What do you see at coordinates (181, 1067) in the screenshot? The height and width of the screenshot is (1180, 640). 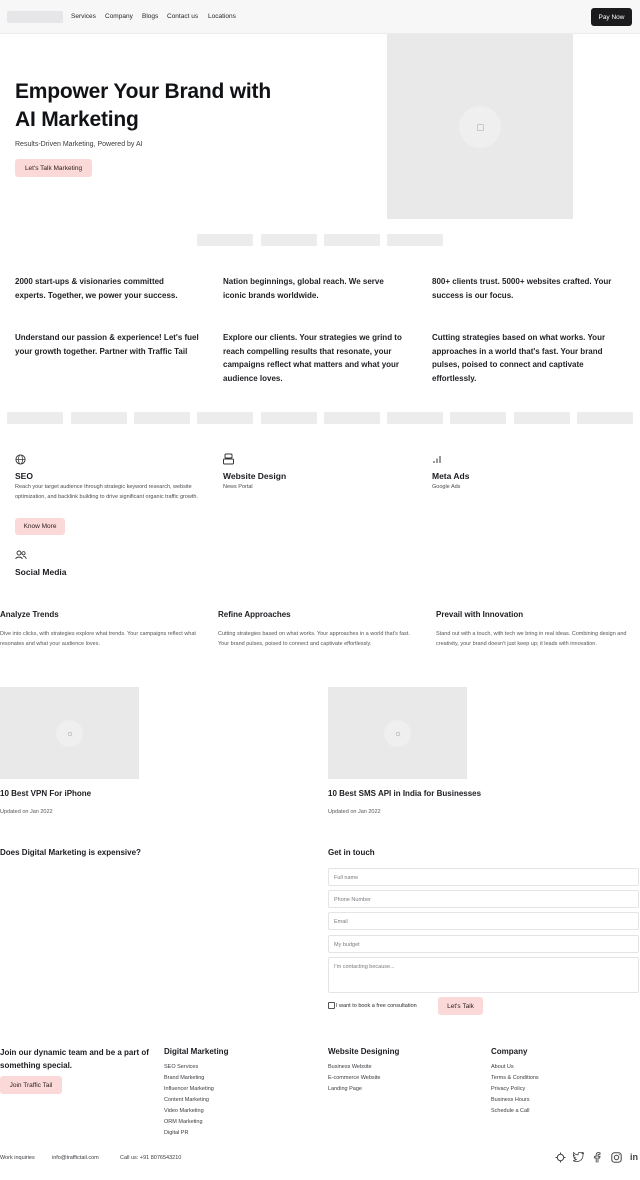 I see `footer-link: SEO Services` at bounding box center [181, 1067].